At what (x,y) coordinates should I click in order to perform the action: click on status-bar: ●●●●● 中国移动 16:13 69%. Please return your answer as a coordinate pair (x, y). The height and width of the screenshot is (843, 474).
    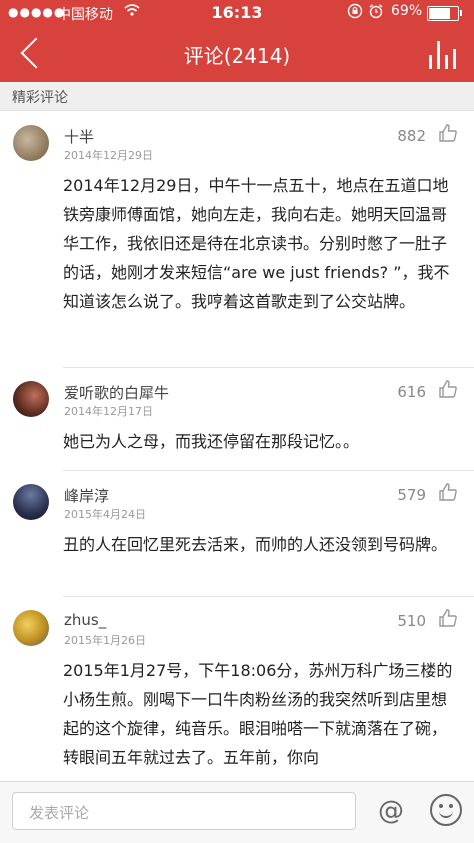
    Looking at the image, I should click on (237, 13).